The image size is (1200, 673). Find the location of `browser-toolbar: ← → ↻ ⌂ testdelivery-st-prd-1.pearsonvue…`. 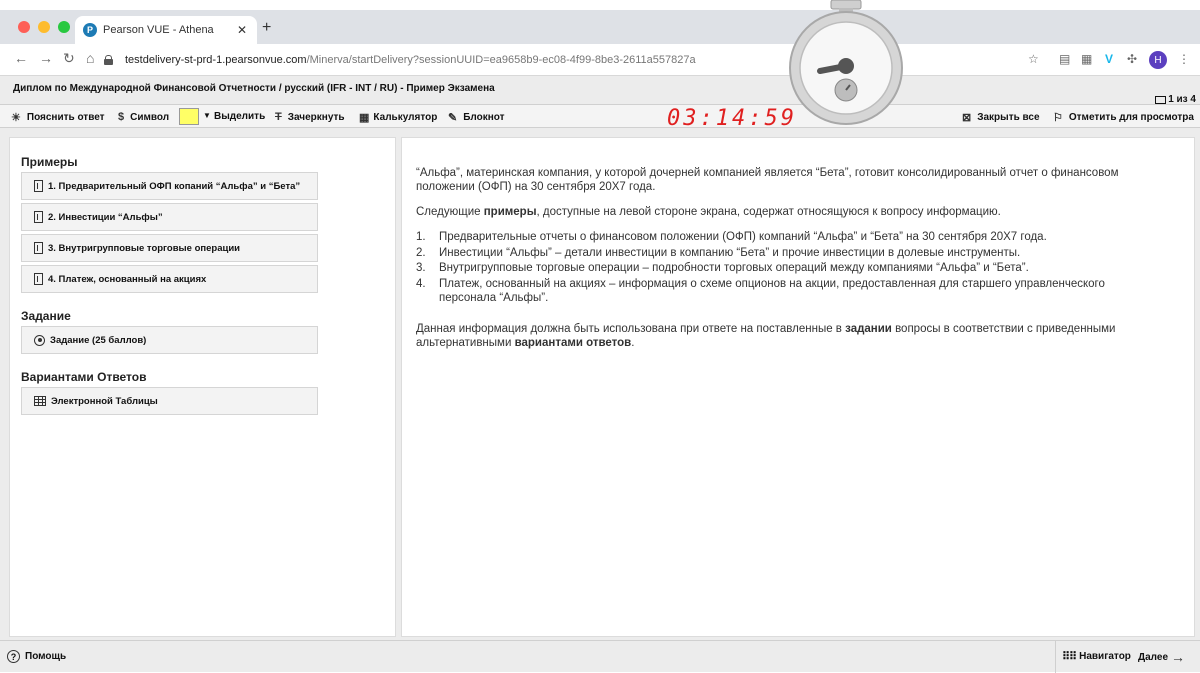

browser-toolbar: ← → ↻ ⌂ testdelivery-st-prd-1.pearsonvue… is located at coordinates (600, 60).